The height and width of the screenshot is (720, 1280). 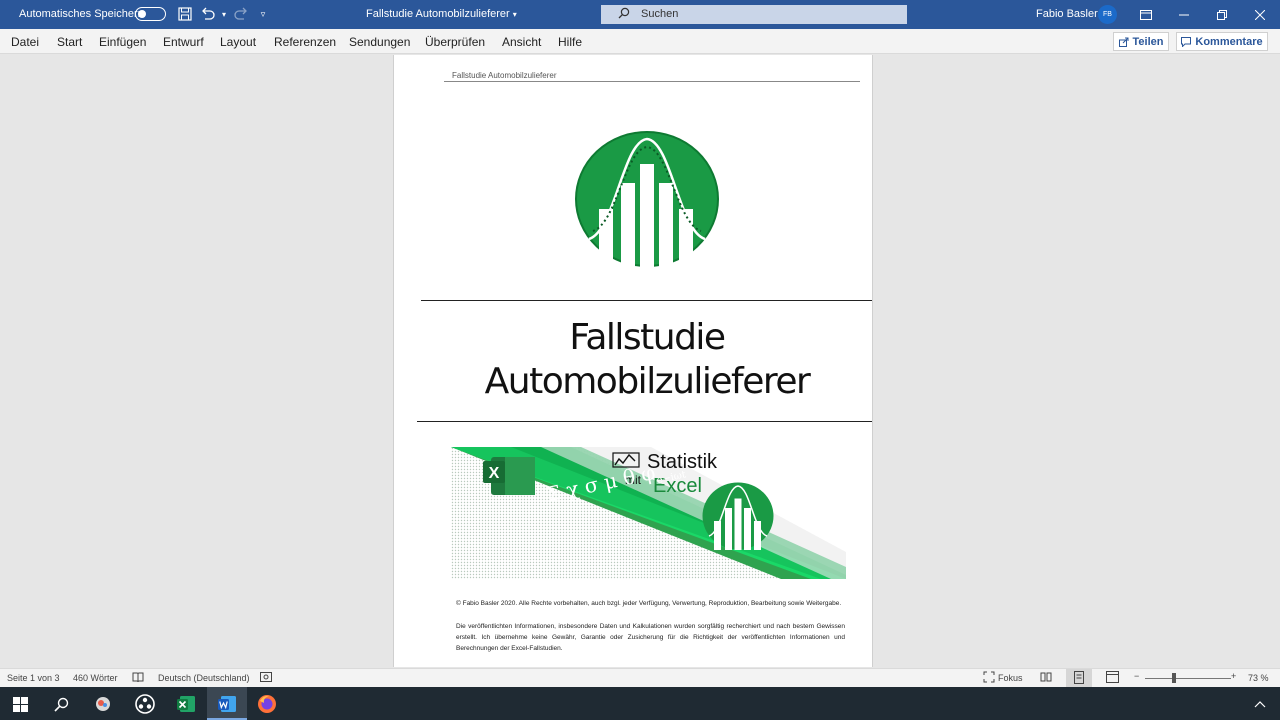 I want to click on zoom-in-icon: +, so click(x=1233, y=676).